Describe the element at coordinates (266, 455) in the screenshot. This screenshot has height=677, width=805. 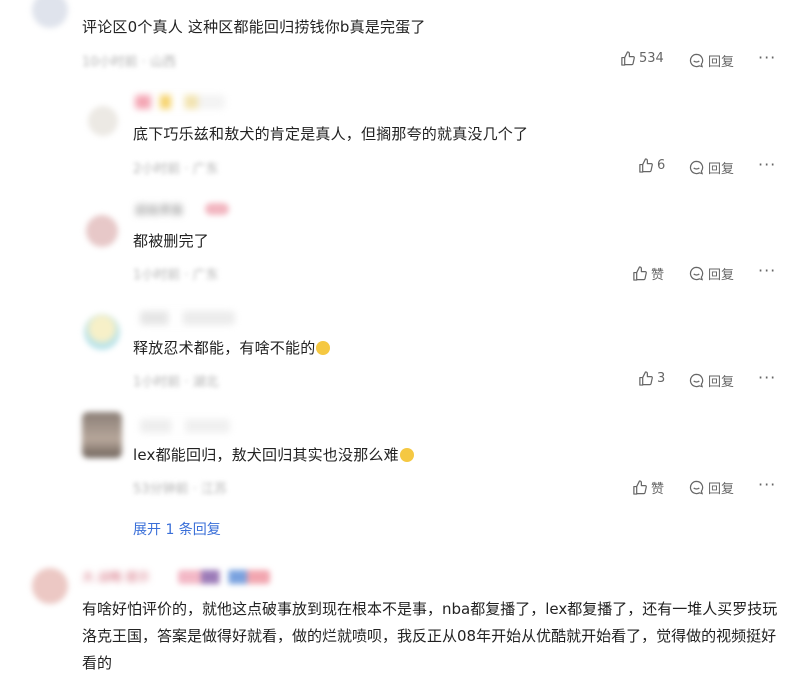
I see `comment-text-content: lex都能回归，敖犬回归其实也没那么难` at that location.